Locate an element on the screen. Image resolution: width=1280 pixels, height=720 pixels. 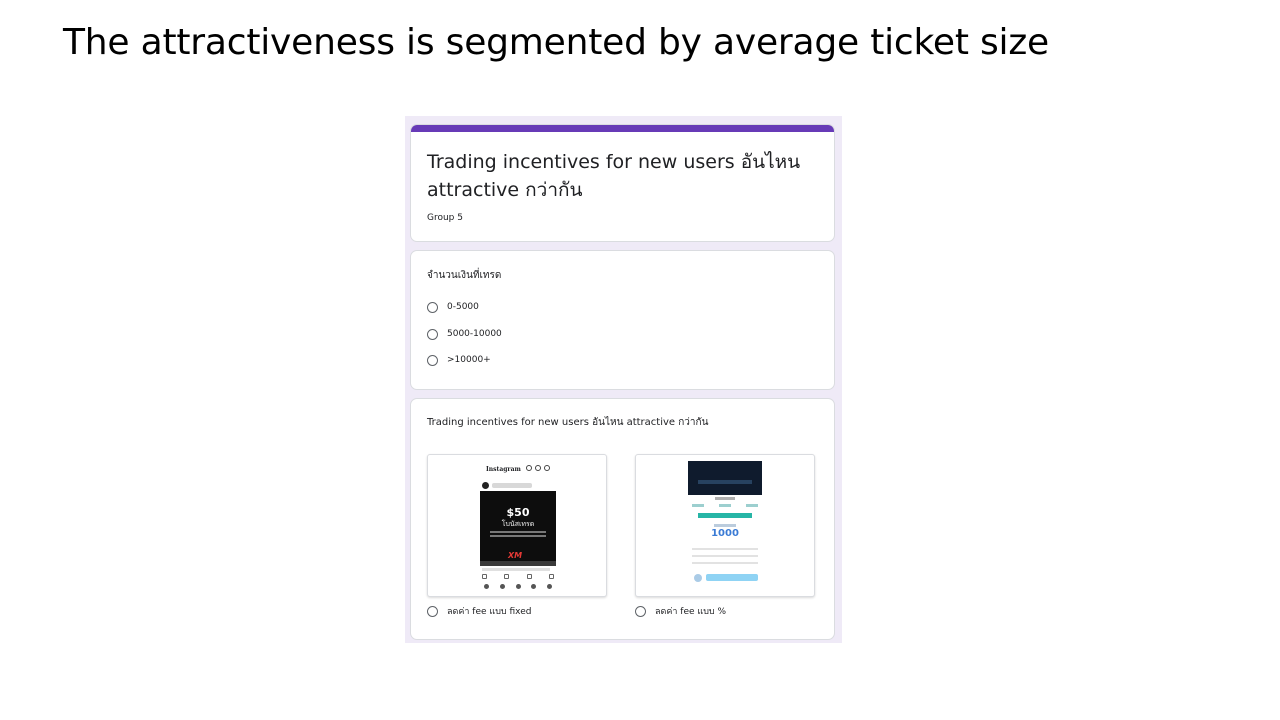
post-caption is located at coordinates (516, 569).